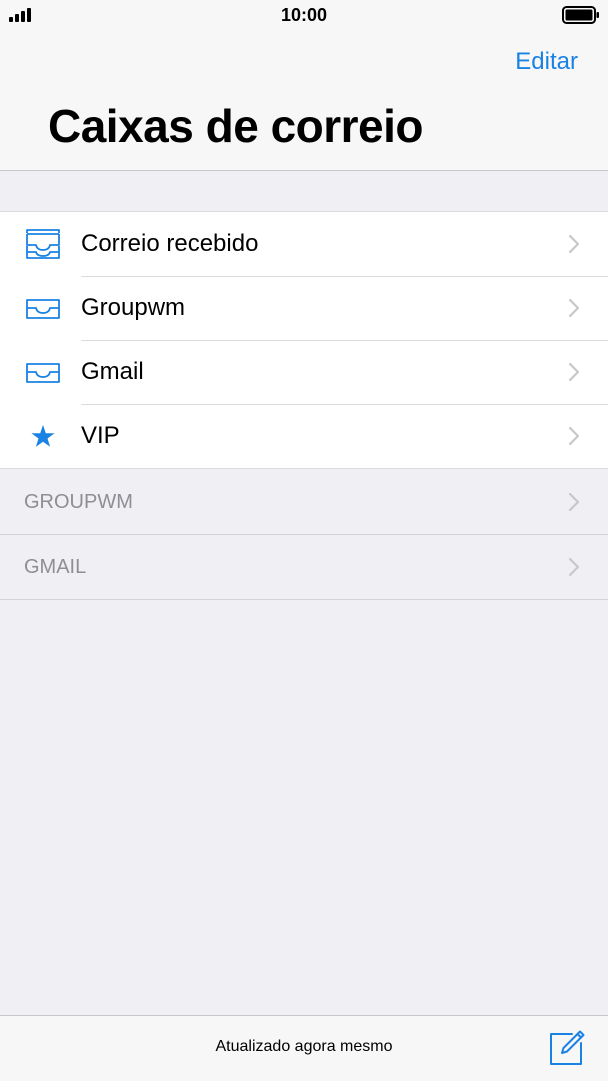  Describe the element at coordinates (133, 307) in the screenshot. I see `mailbox-label: Groupwm` at that location.